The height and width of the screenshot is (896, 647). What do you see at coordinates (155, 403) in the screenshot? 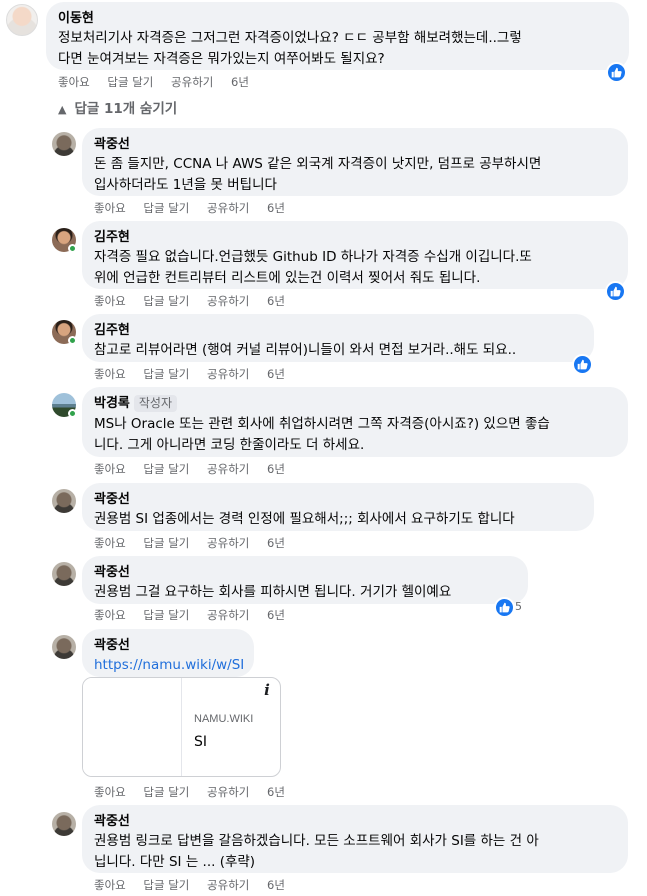
I see `author-badge: 작성자` at bounding box center [155, 403].